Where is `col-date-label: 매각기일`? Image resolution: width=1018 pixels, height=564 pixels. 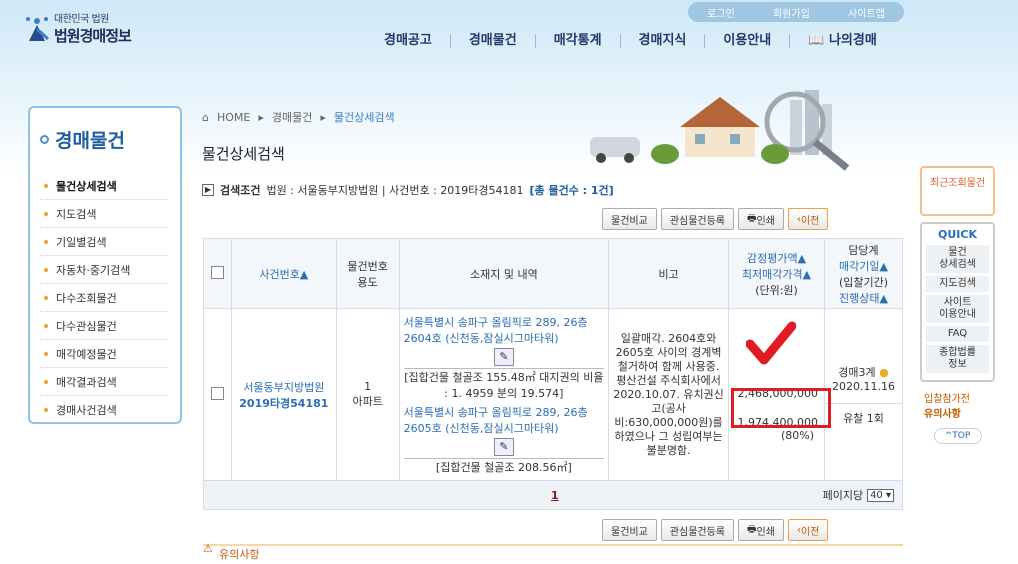
col-date-label: 매각기일 is located at coordinates (859, 266).